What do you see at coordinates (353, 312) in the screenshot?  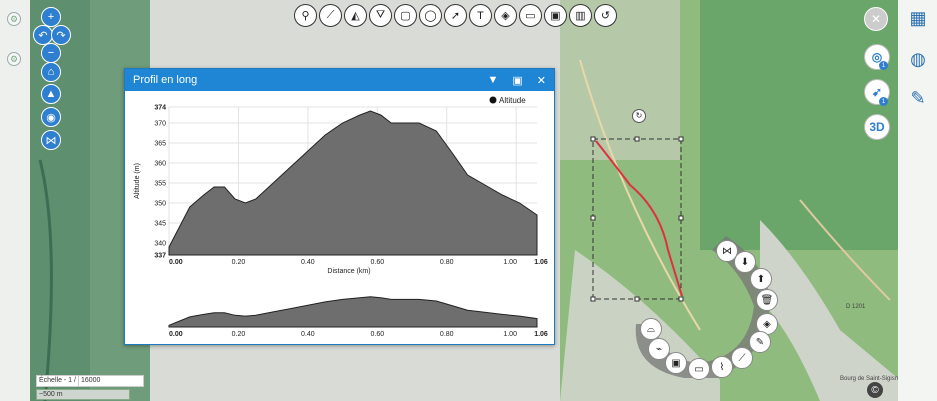 I see `altitude-mini-area` at bounding box center [353, 312].